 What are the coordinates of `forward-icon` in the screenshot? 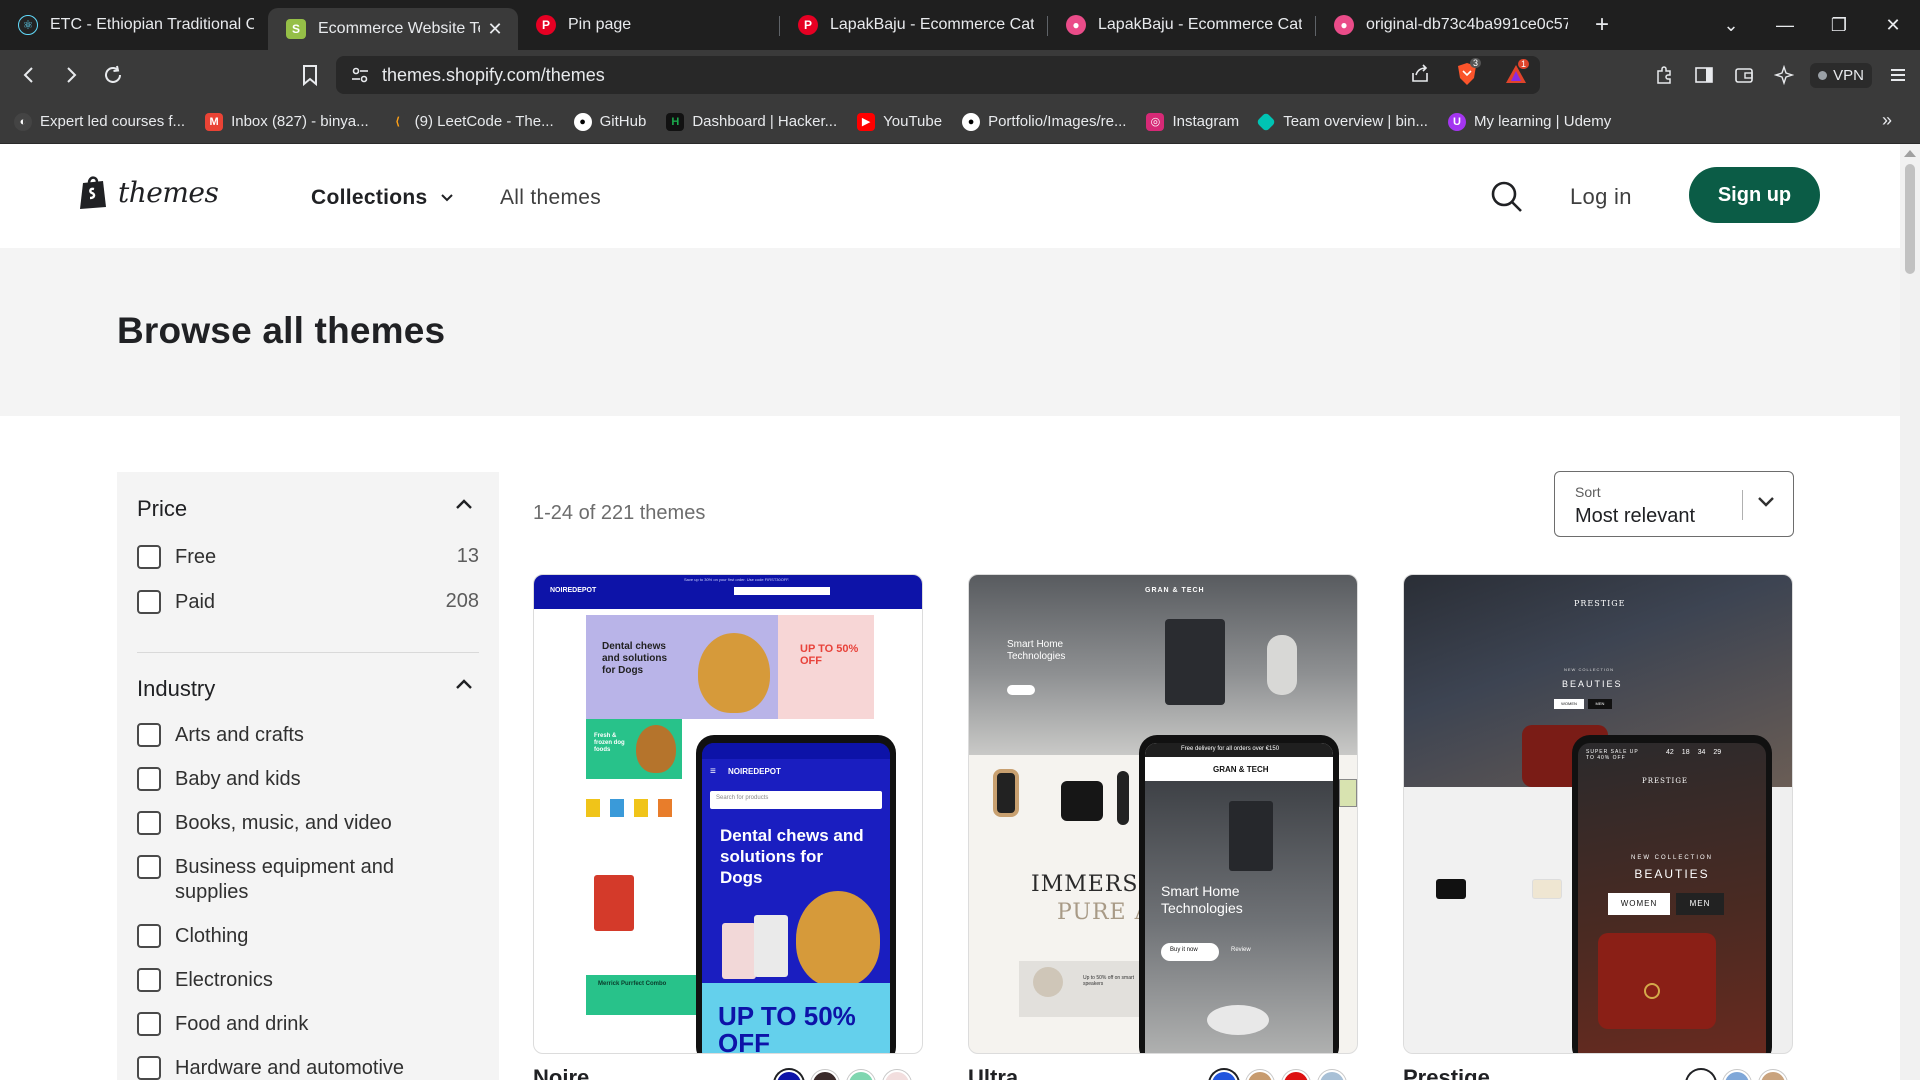 It's located at (71, 75).